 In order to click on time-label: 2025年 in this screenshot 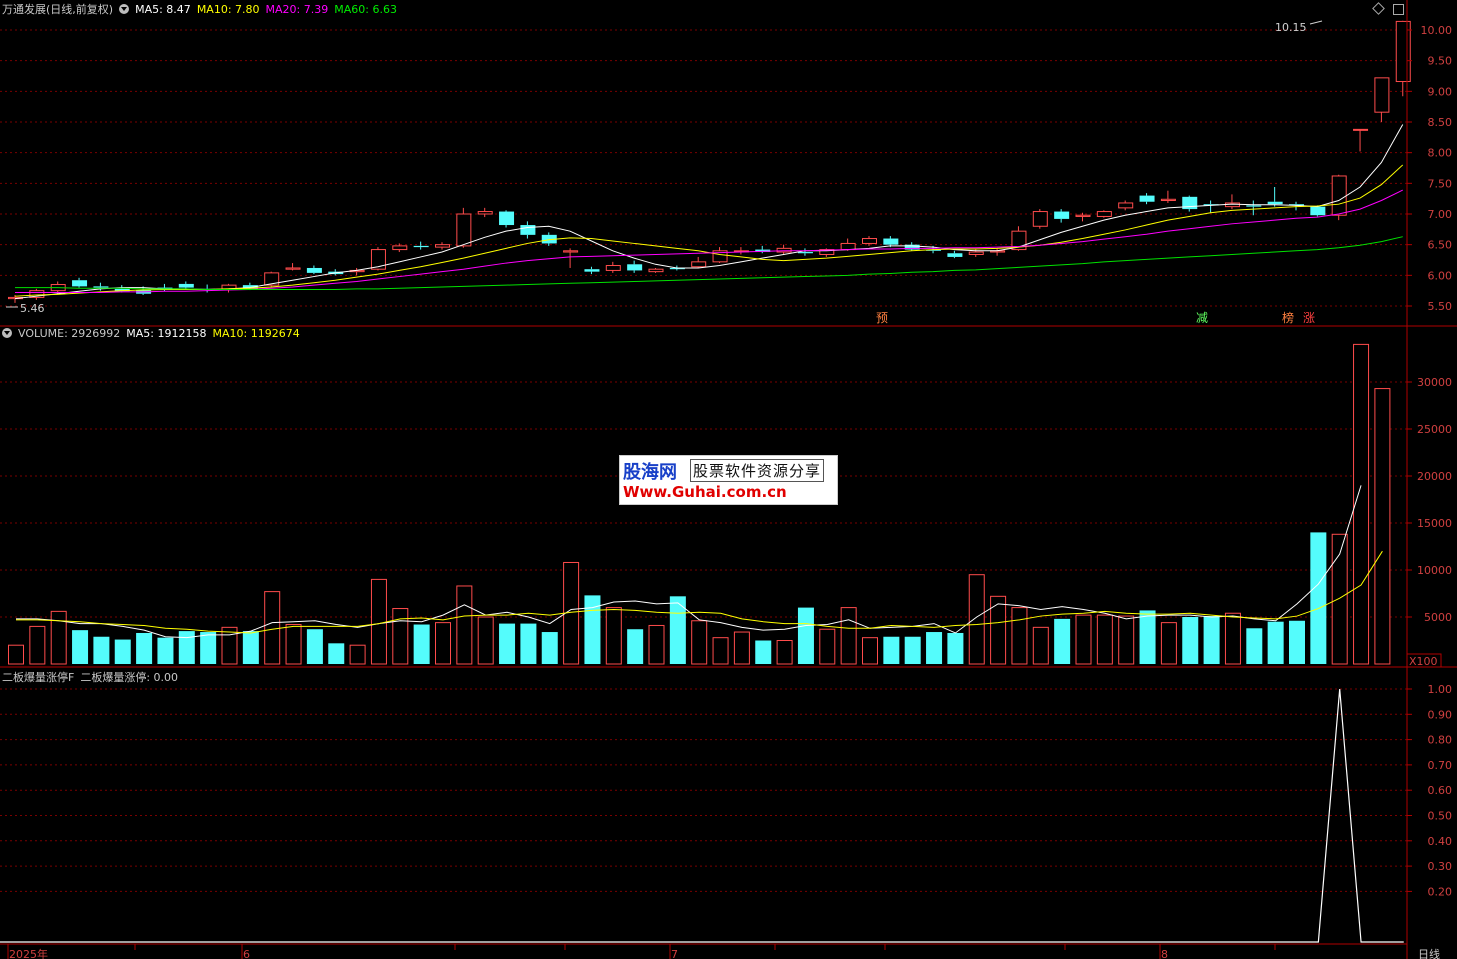, I will do `click(28, 953)`.